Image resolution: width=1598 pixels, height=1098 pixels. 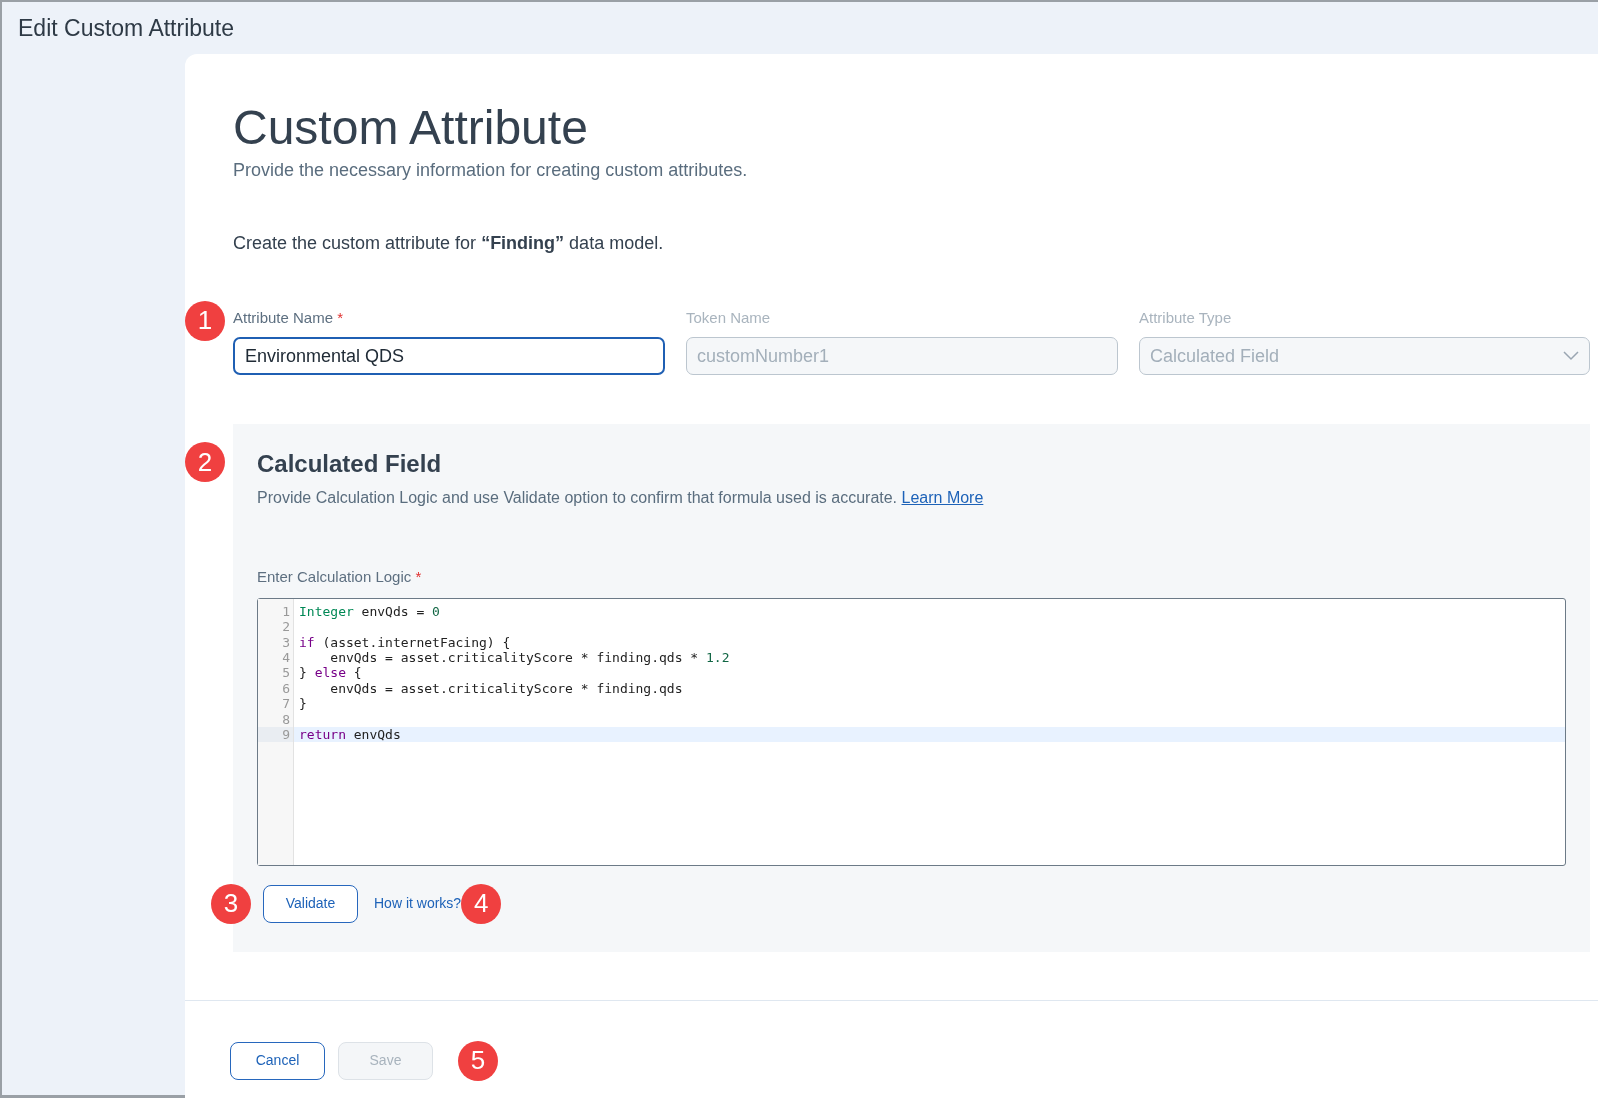 What do you see at coordinates (286, 642) in the screenshot?
I see `line-number: 3` at bounding box center [286, 642].